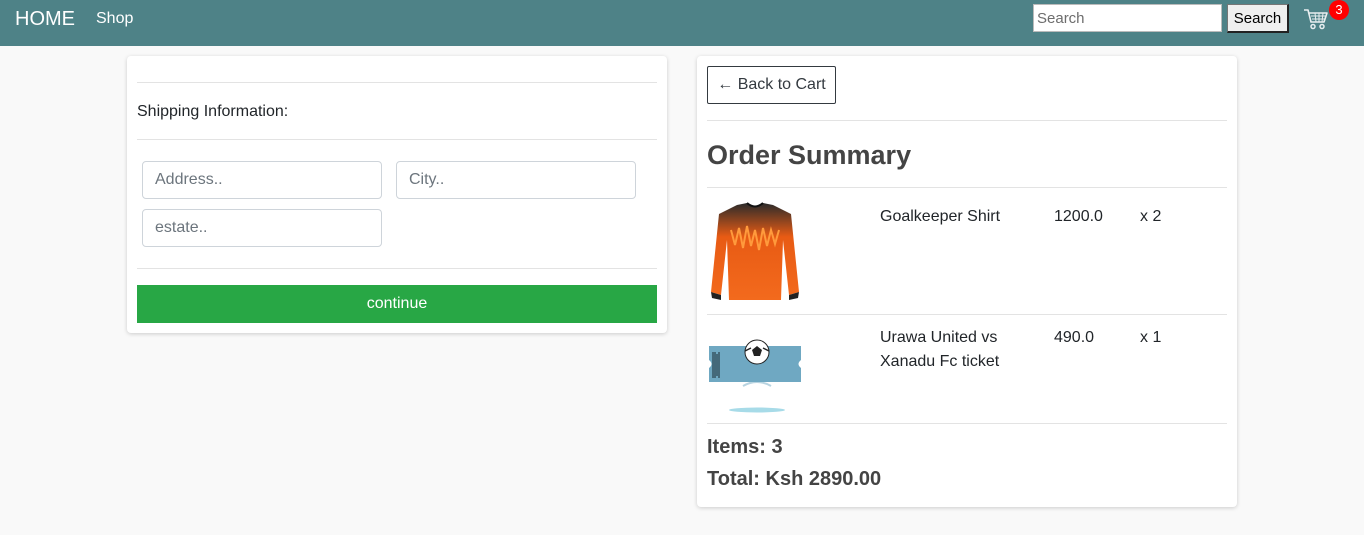  What do you see at coordinates (516, 180) in the screenshot?
I see `city-field` at bounding box center [516, 180].